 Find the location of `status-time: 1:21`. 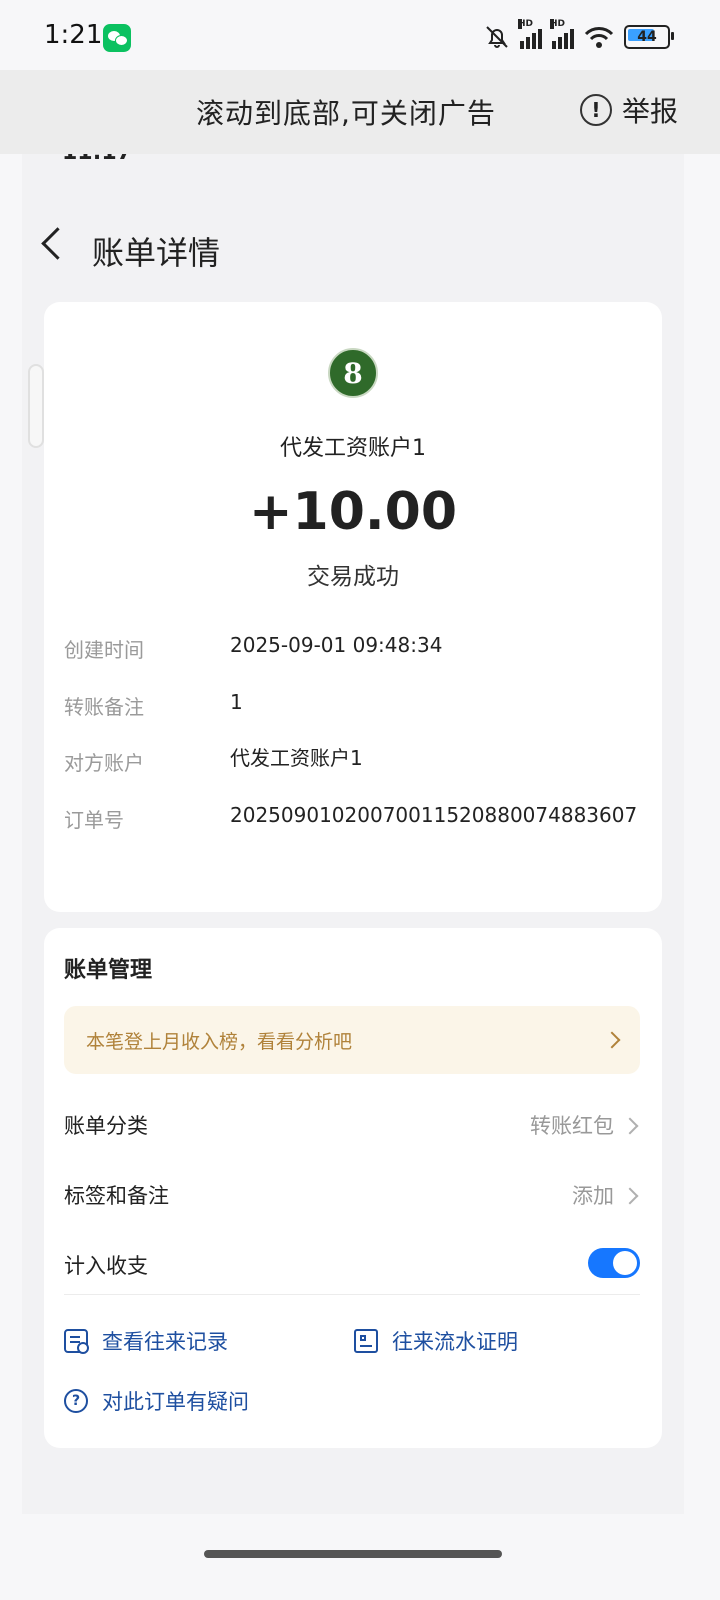

status-time: 1:21 is located at coordinates (73, 35).